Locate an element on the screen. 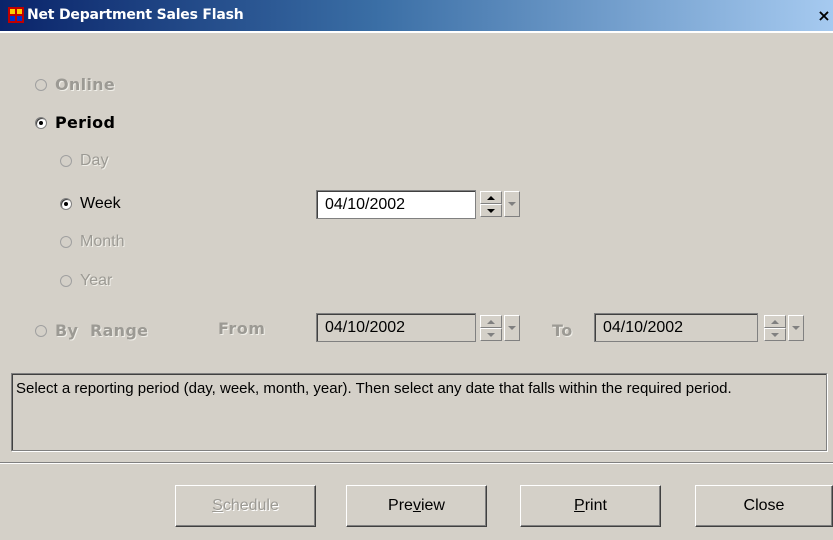  period-label: Period is located at coordinates (85, 122).